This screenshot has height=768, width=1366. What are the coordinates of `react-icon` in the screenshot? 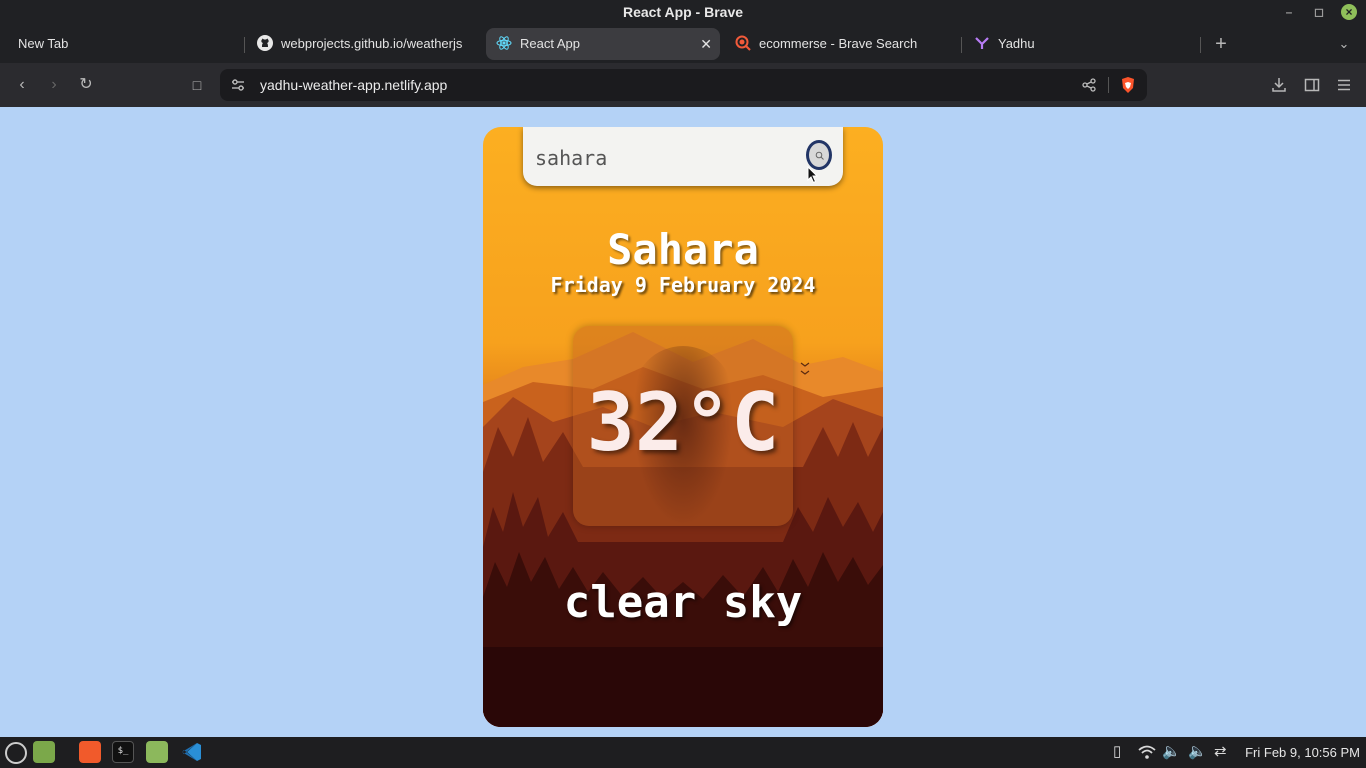 It's located at (504, 43).